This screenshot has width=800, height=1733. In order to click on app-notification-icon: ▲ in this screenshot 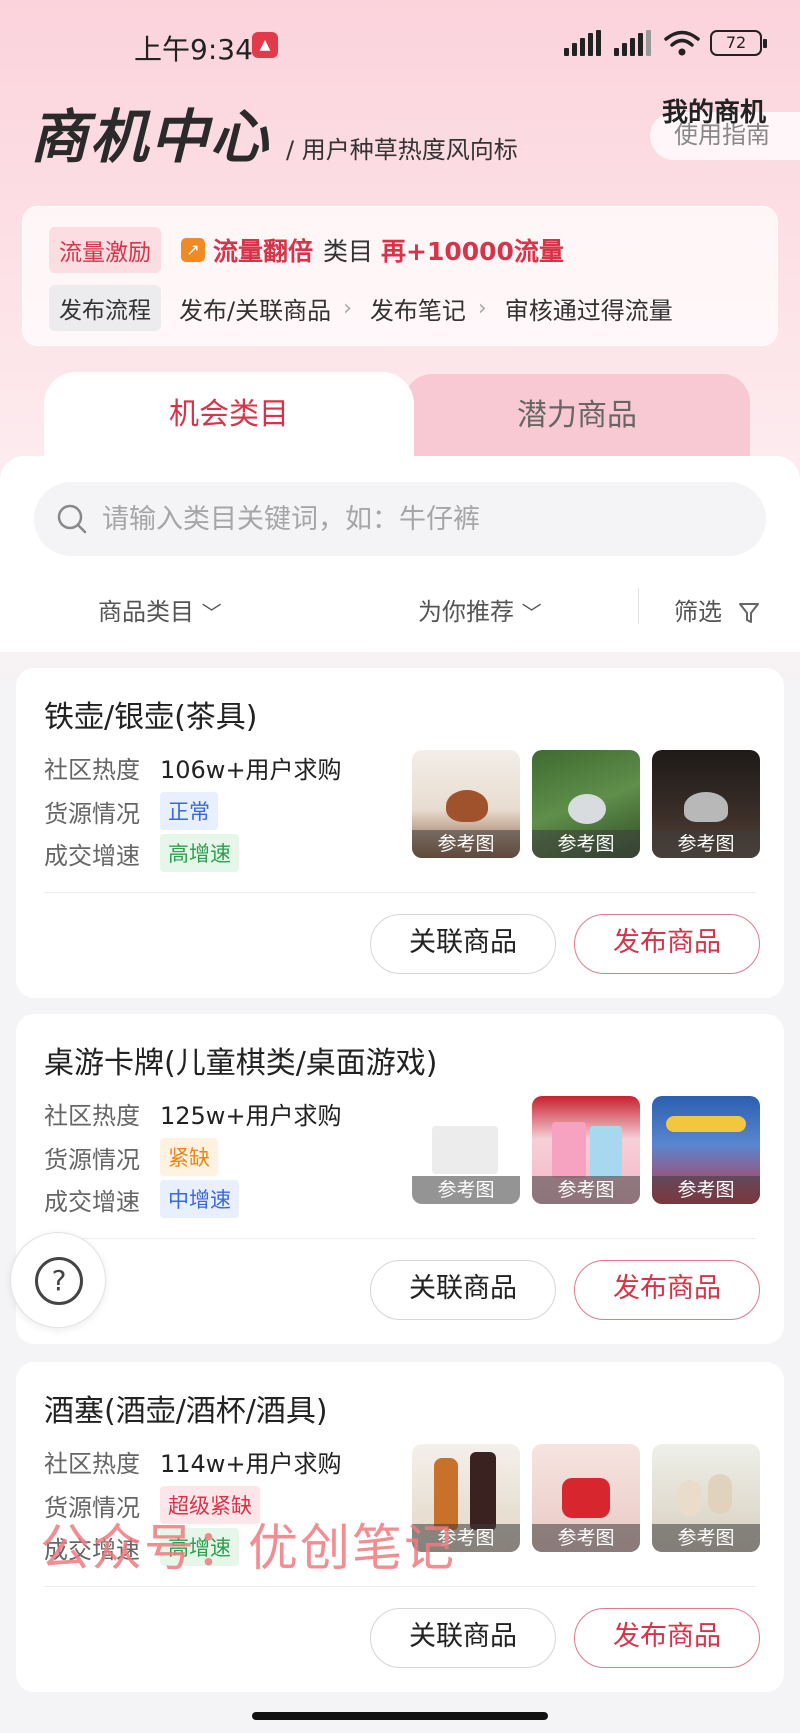, I will do `click(265, 45)`.